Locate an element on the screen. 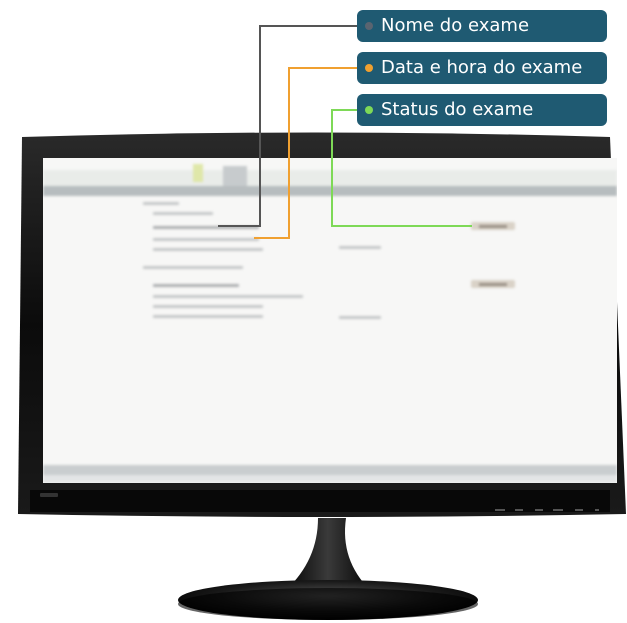 The image size is (627, 623). callout-label: Status do exame is located at coordinates (457, 109).